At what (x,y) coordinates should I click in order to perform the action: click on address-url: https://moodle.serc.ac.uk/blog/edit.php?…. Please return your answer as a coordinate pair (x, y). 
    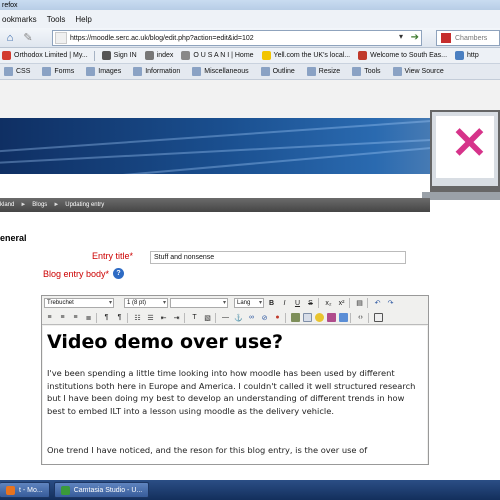
    Looking at the image, I should click on (162, 38).